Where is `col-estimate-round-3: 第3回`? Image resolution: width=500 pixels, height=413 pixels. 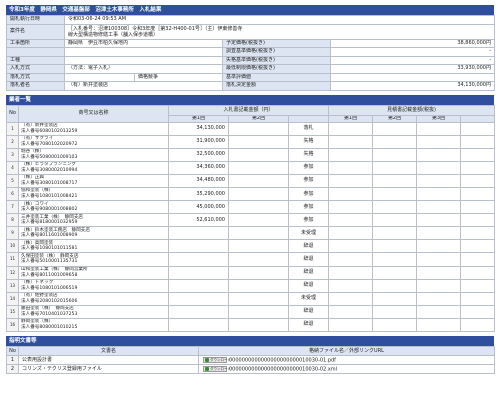
col-estimate-round-3: 第3回 is located at coordinates (439, 118).